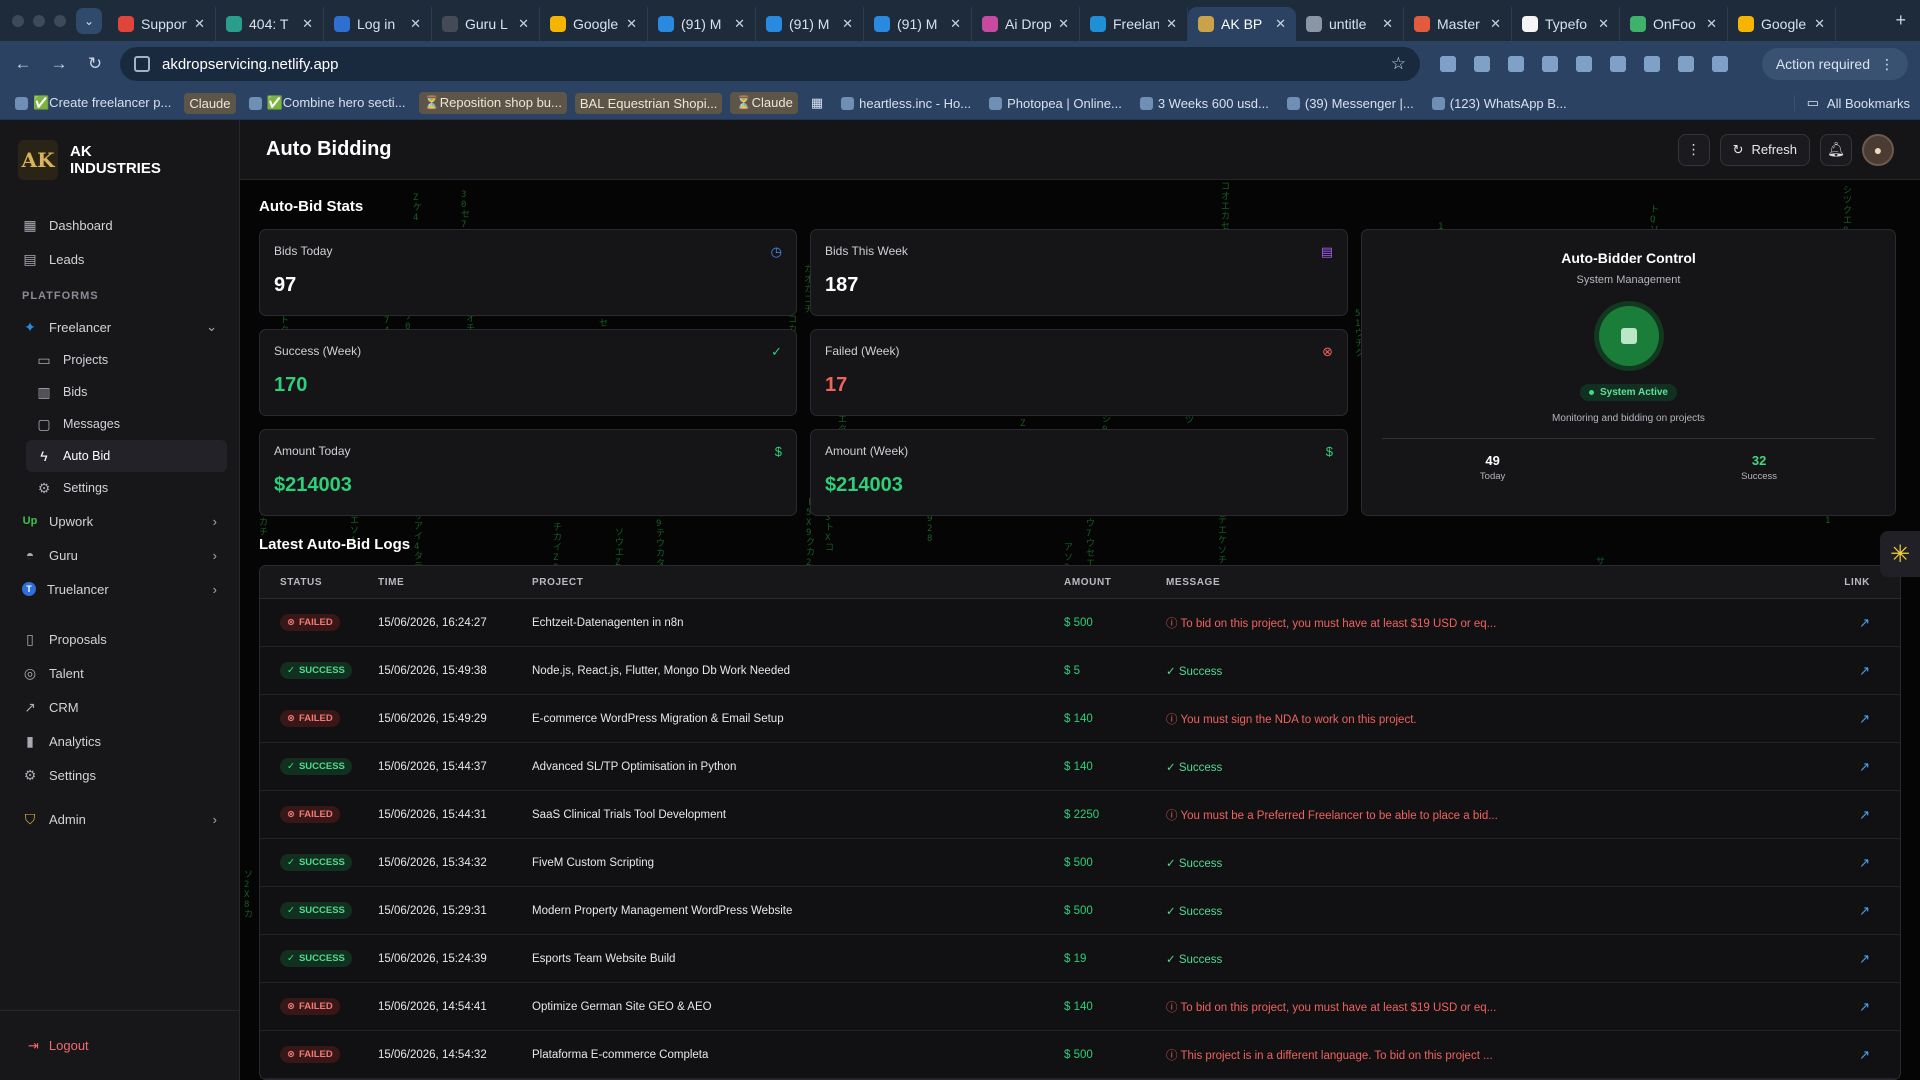 The height and width of the screenshot is (1080, 1920). What do you see at coordinates (126, 488) in the screenshot?
I see `sidebar-item-freelancer-settings: ⚙ Settings` at bounding box center [126, 488].